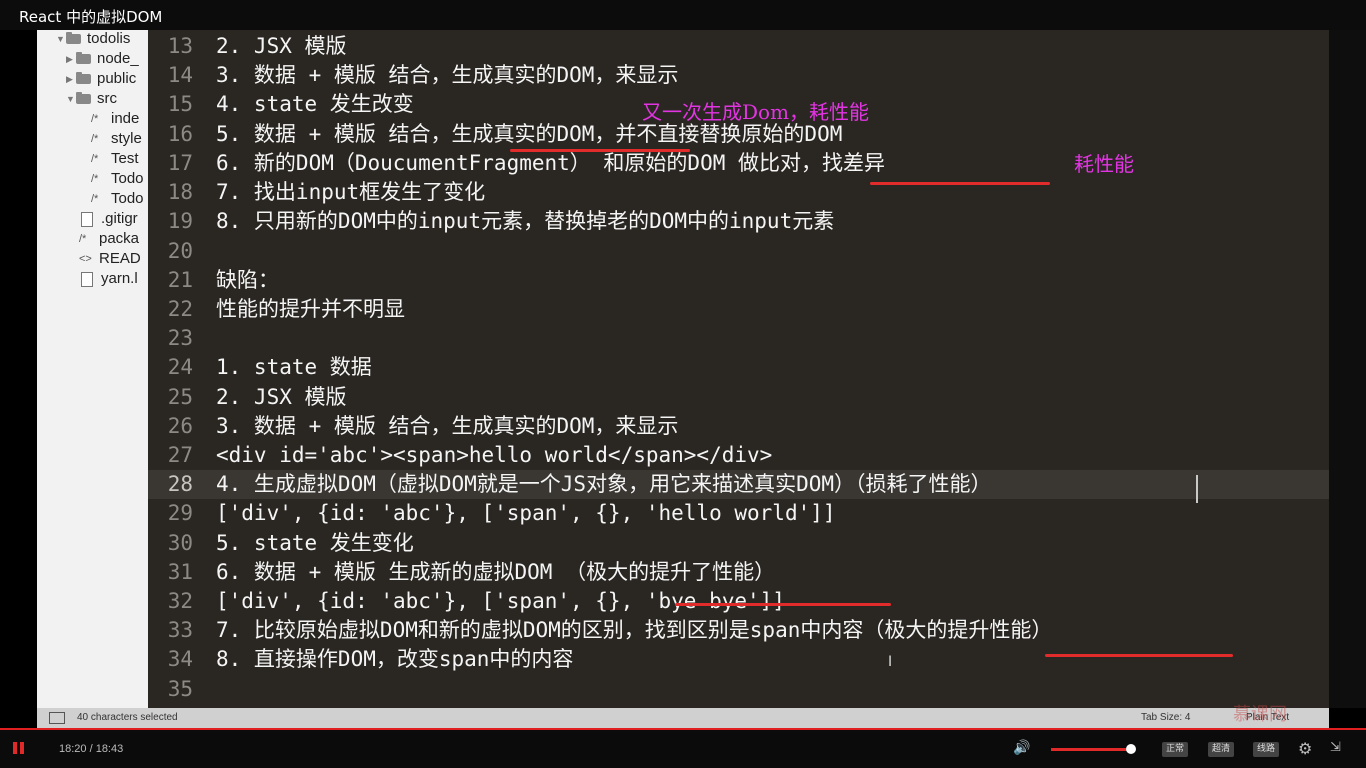 This screenshot has height=768, width=1366. I want to click on playback-time: 18:20 / 18:43, so click(91, 749).